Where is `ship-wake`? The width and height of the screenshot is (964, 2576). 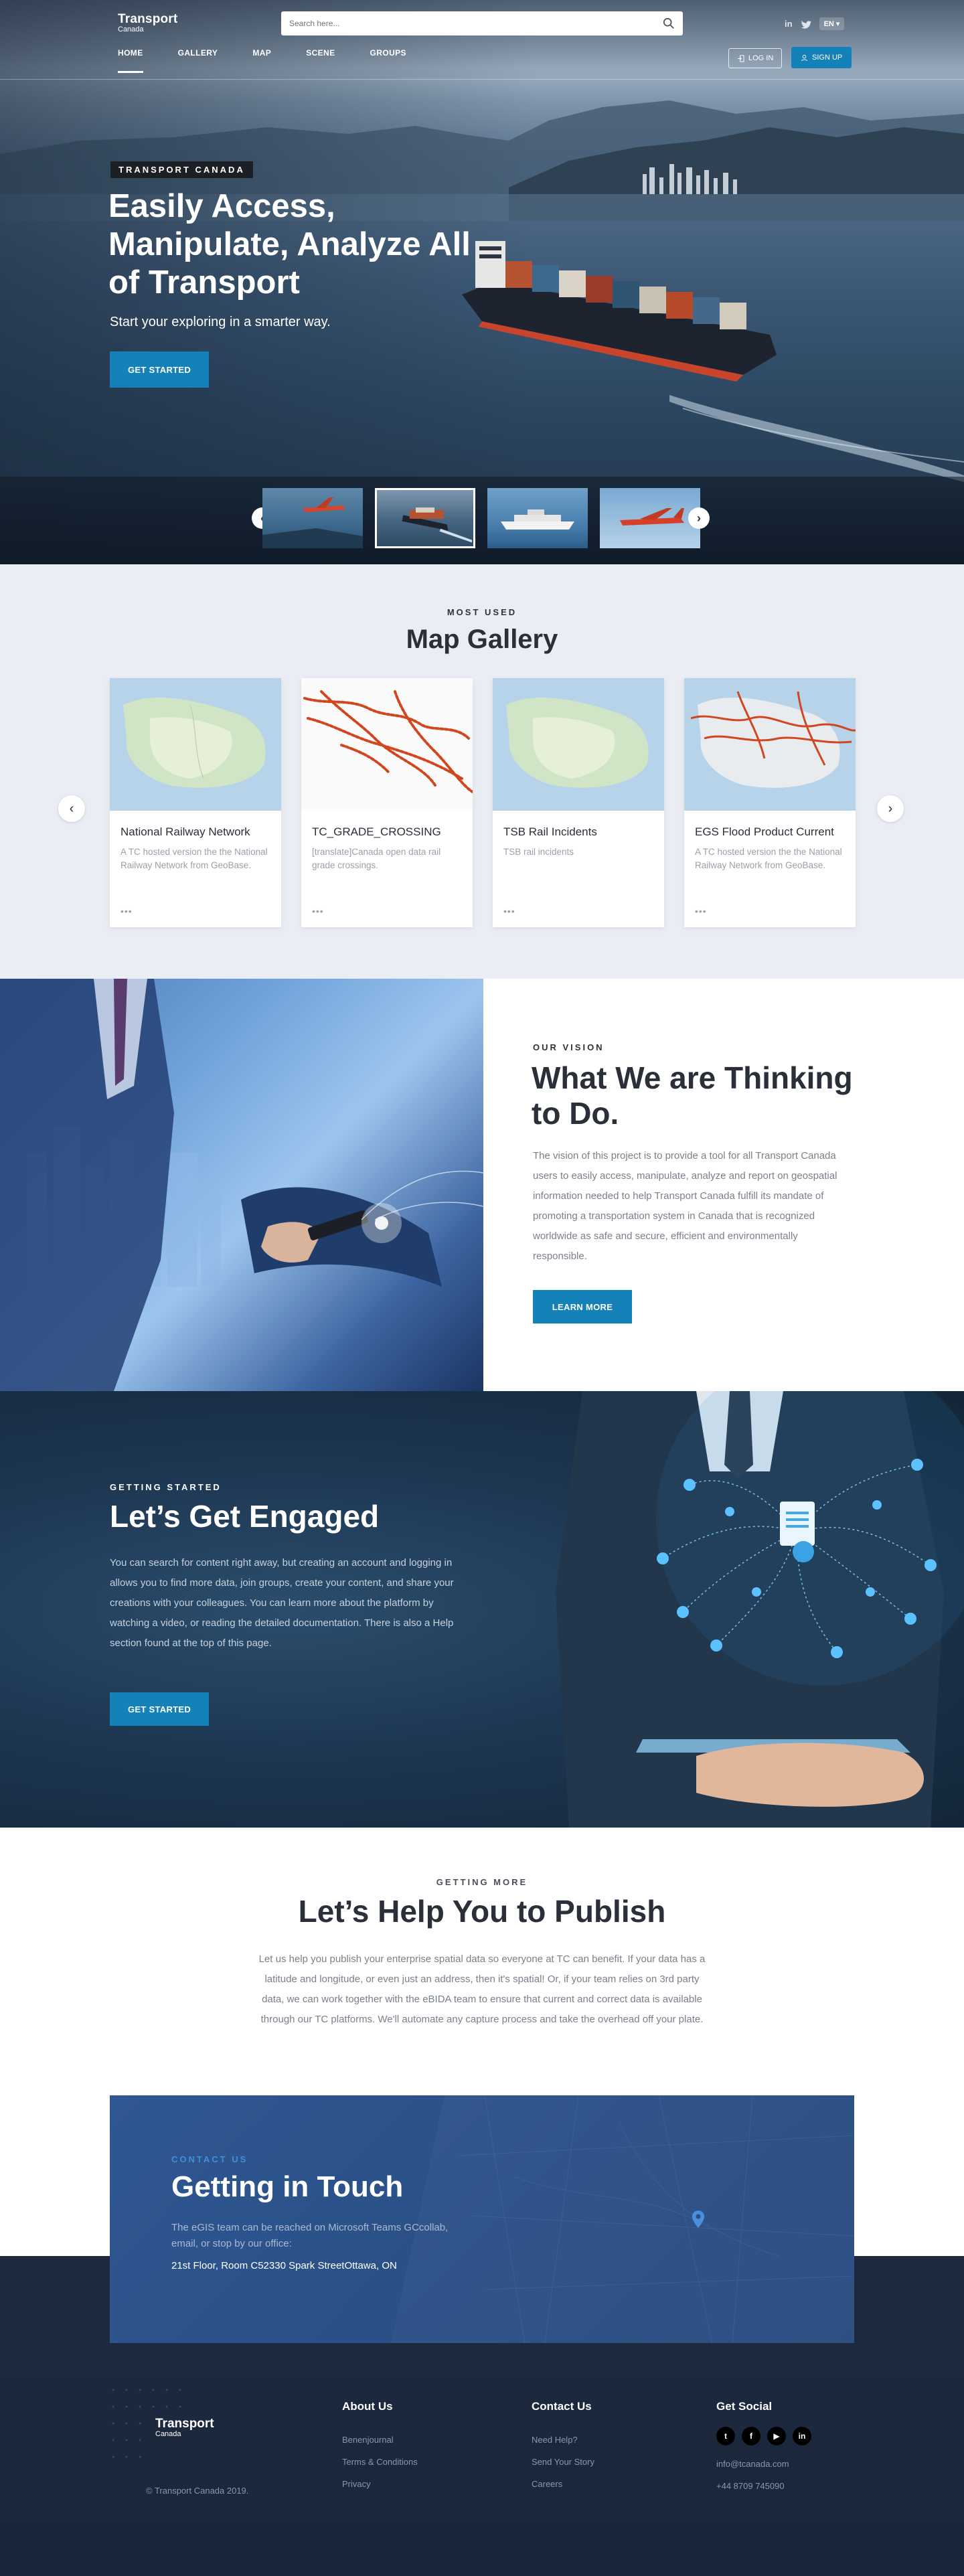
ship-wake is located at coordinates (816, 438).